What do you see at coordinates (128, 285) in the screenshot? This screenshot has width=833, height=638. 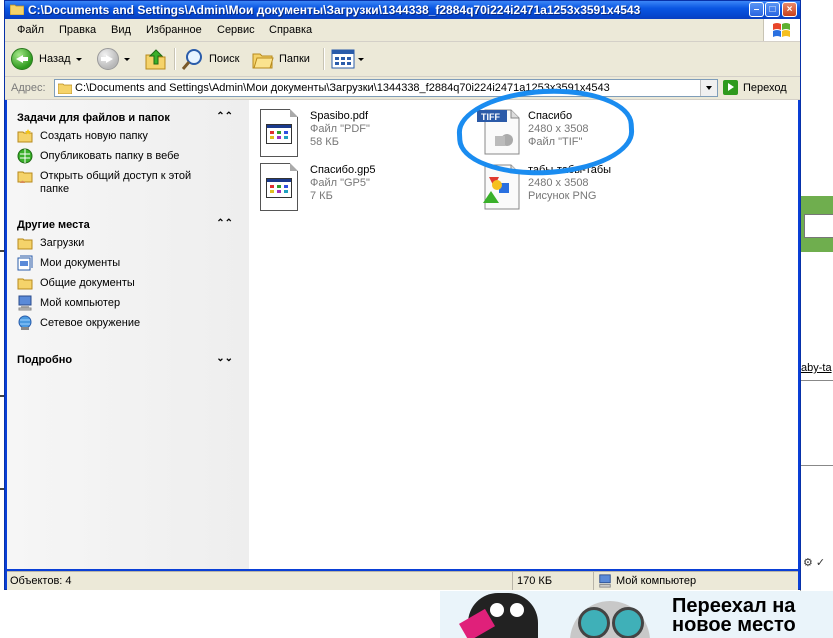 I see `place-shared-documents: Общие документы` at bounding box center [128, 285].